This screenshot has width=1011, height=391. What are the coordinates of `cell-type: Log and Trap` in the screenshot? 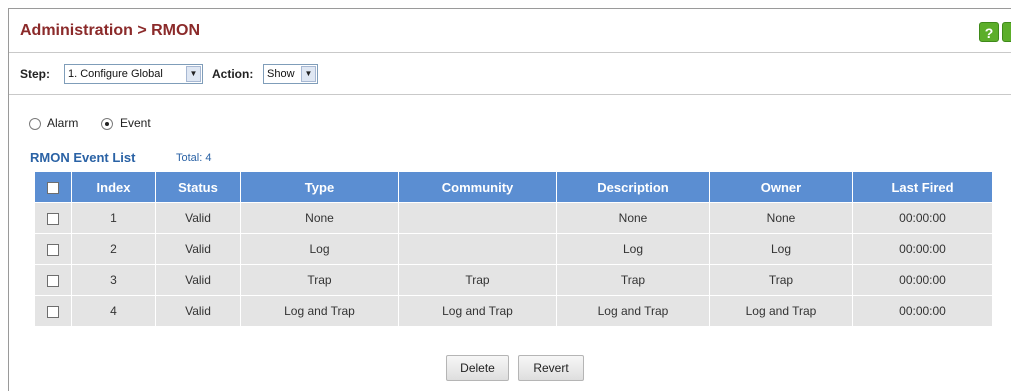 It's located at (319, 311).